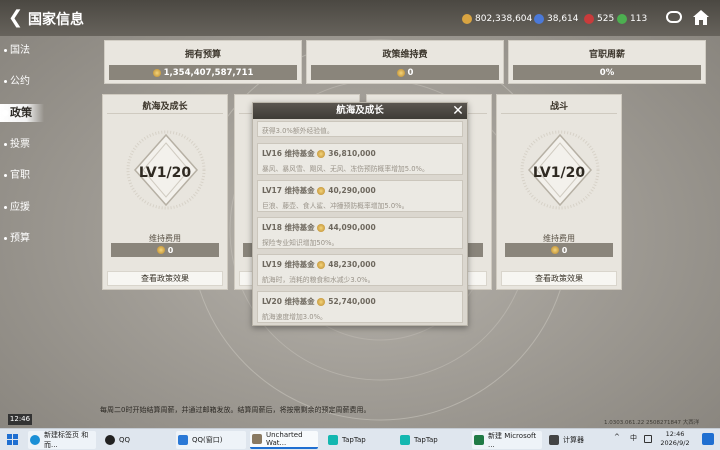  Describe the element at coordinates (607, 62) in the screenshot. I see `stat-salary: 官职周薪 0%` at that location.